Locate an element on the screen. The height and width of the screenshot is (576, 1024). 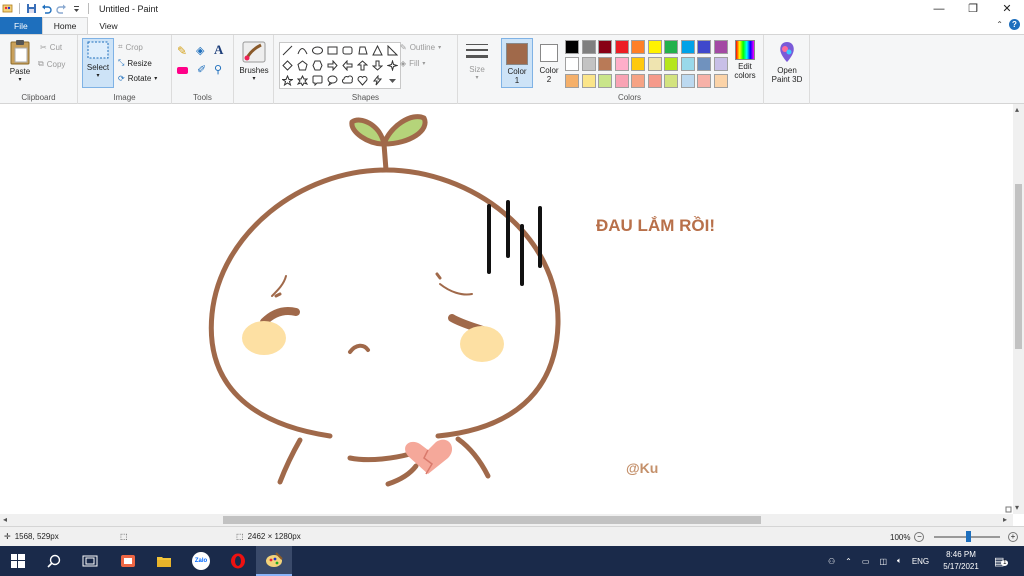
cut-button: ✂ Cut is located at coordinates (51, 47).